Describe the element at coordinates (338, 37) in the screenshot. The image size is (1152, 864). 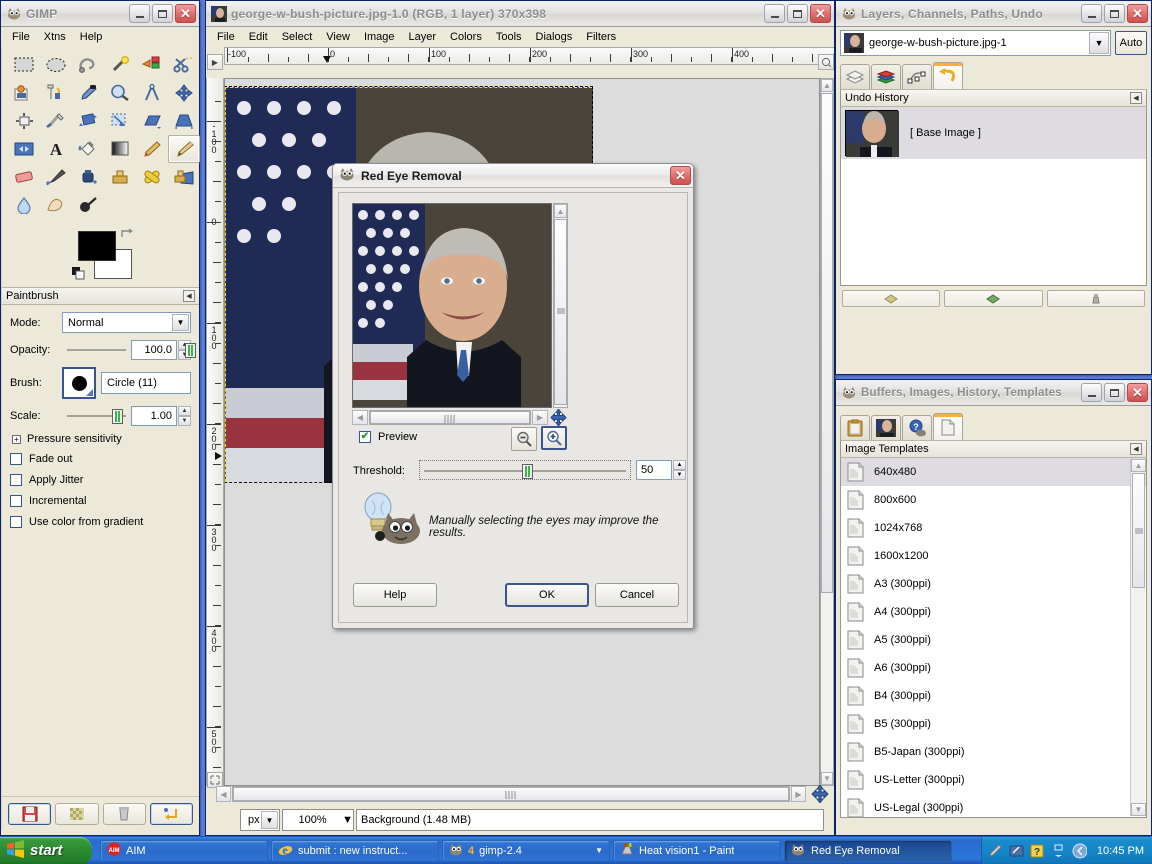
I see `menu-view: View` at that location.